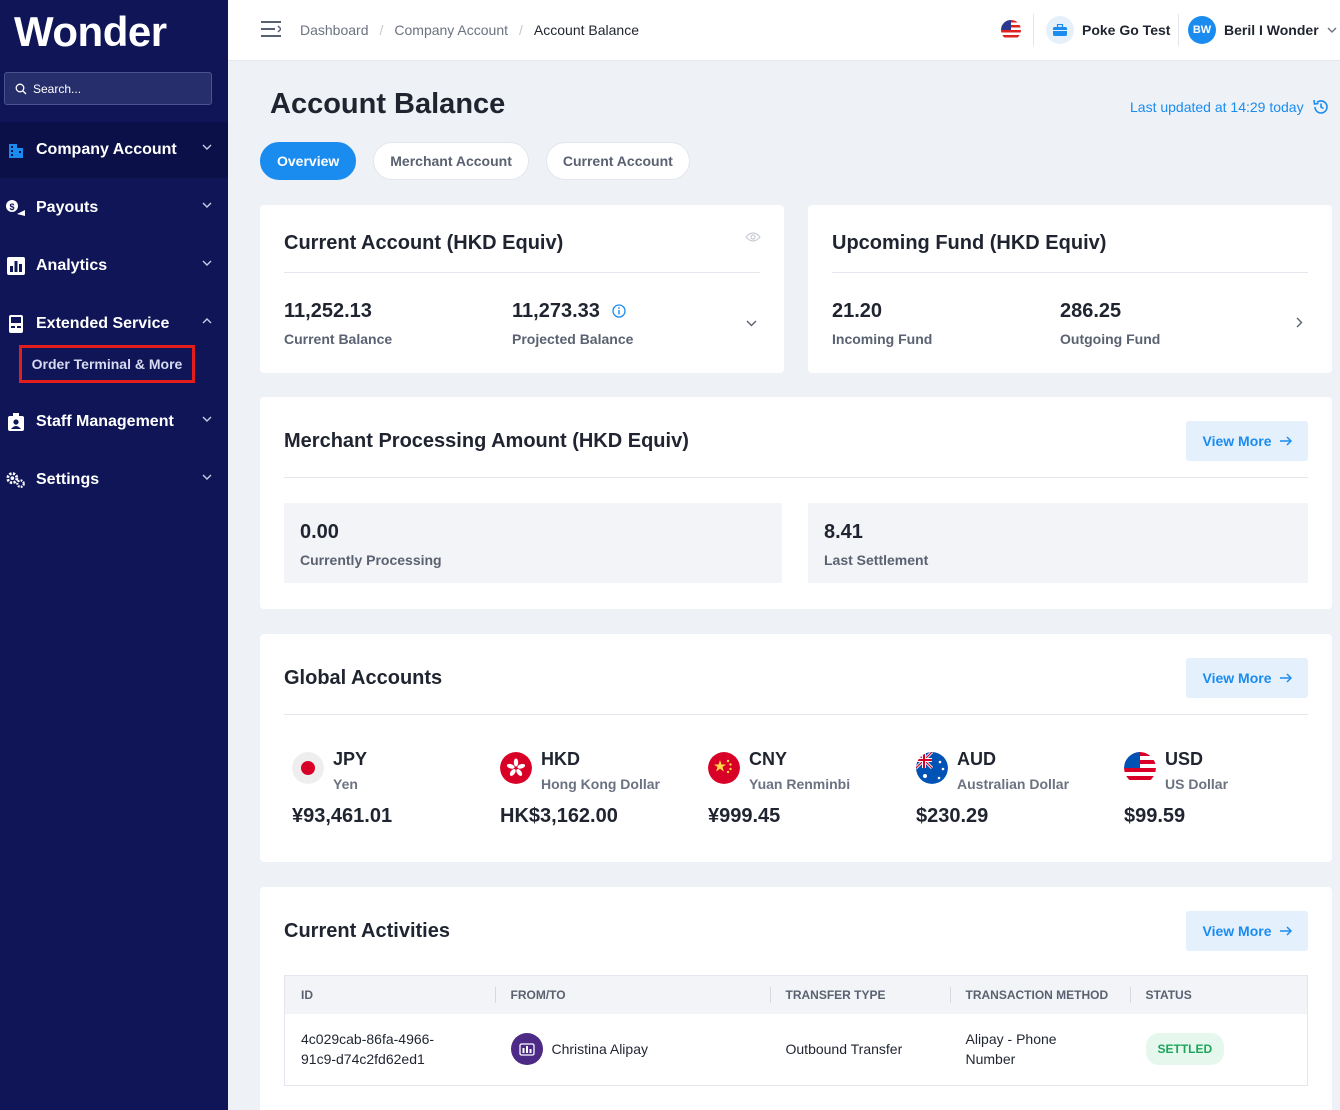 This screenshot has width=1340, height=1110. I want to click on column-header-status: STATUS, so click(1218, 994).